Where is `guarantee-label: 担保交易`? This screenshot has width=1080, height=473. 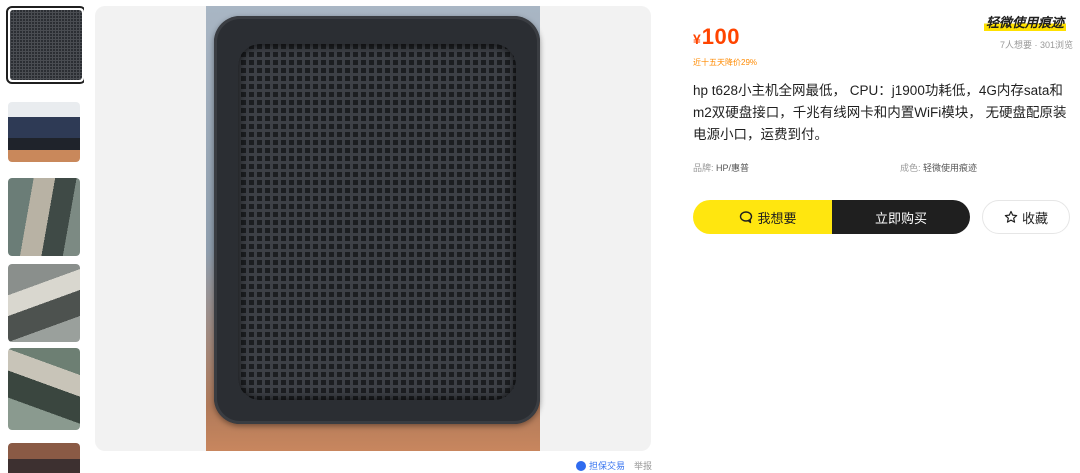
guarantee-label: 担保交易 is located at coordinates (607, 466).